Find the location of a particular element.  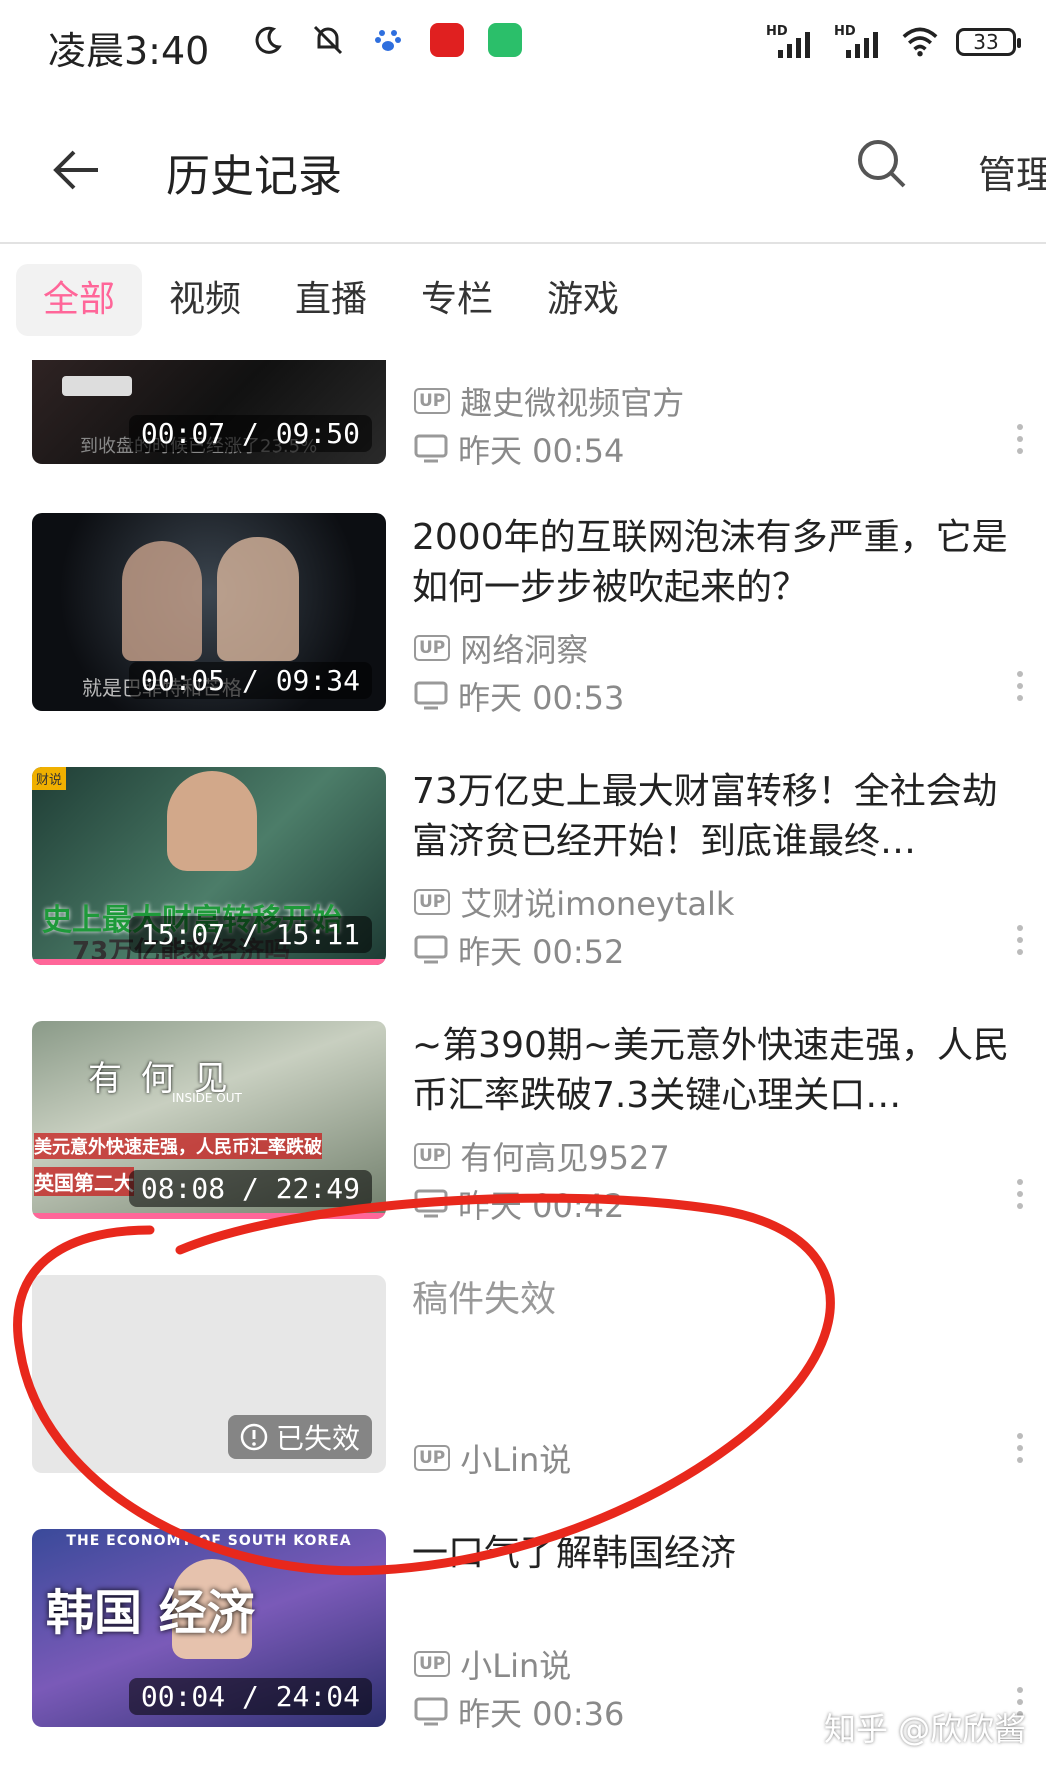

tab-live: 直播 is located at coordinates (331, 300).